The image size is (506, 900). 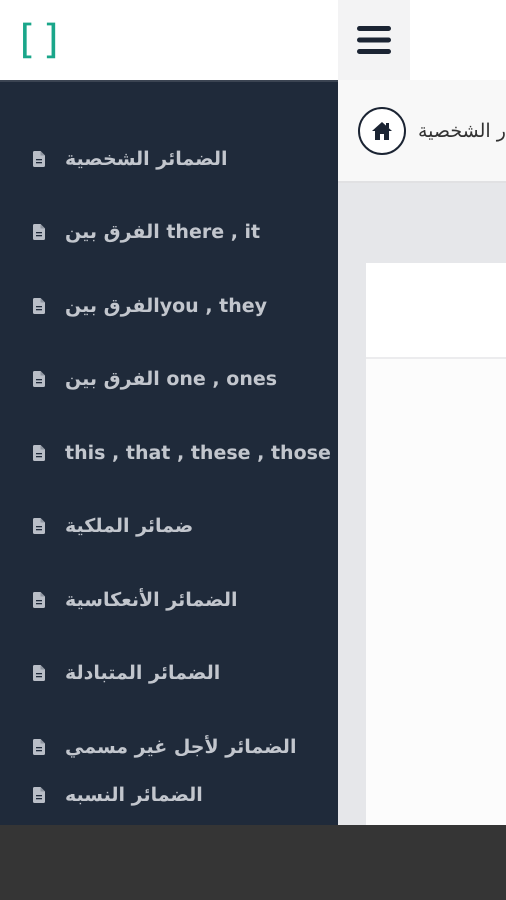 I want to click on sidebar-item: الفرق بين one , ones, so click(x=169, y=379).